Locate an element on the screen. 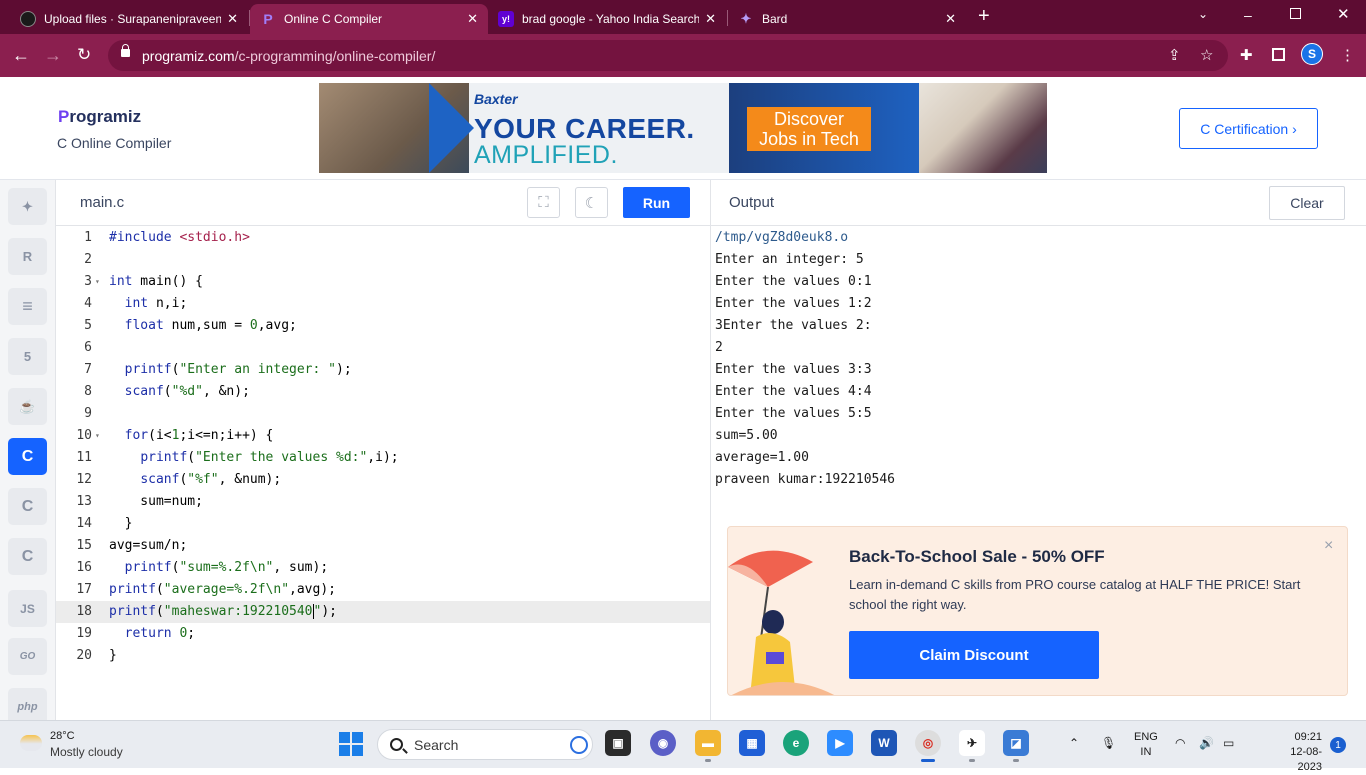 The image size is (1366, 775). task-view-icon: ▣ is located at coordinates (618, 743).